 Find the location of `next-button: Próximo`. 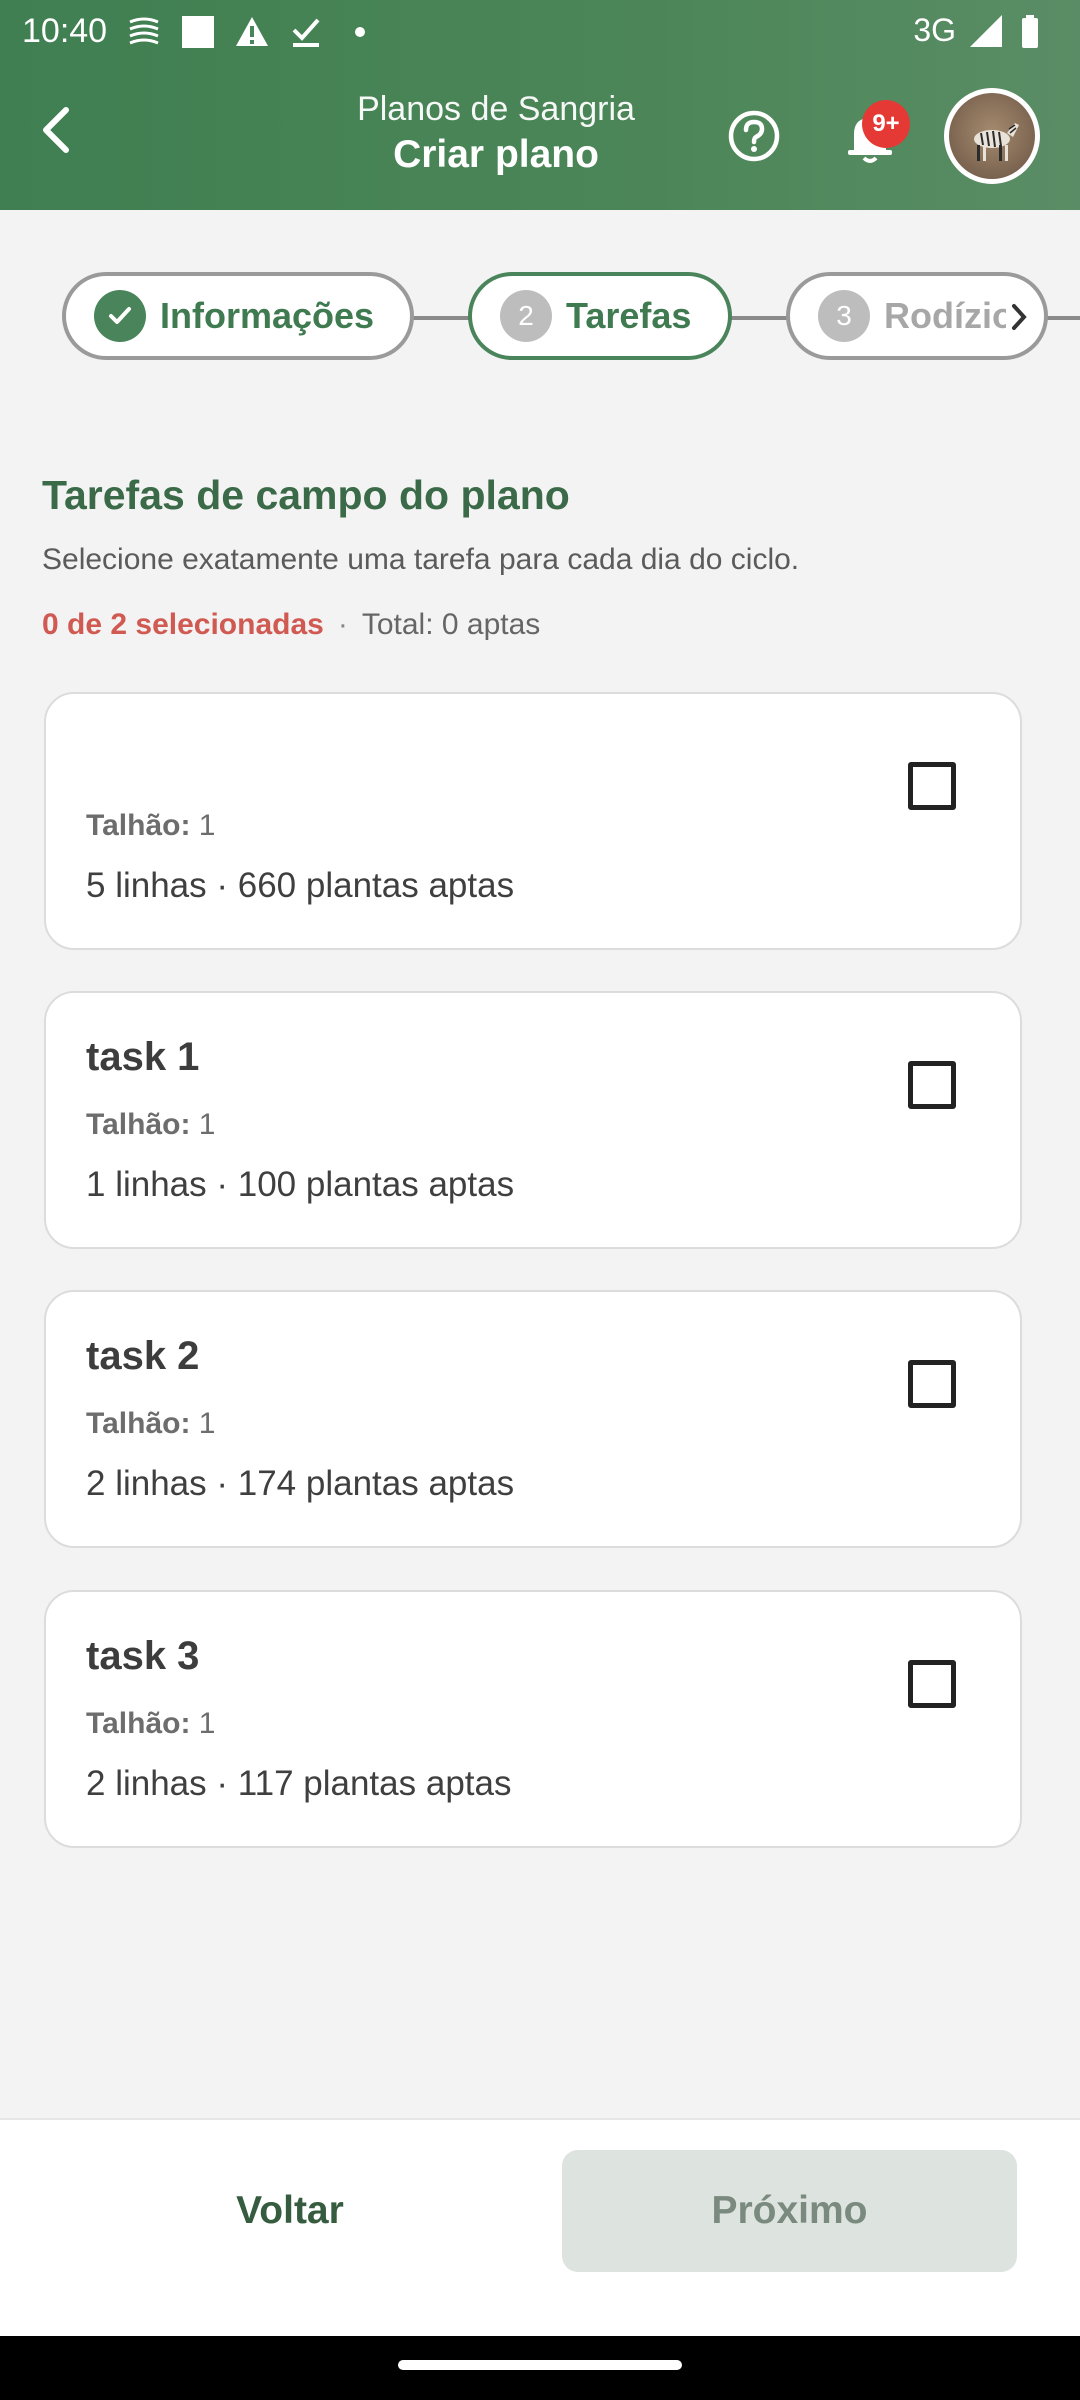

next-button: Próximo is located at coordinates (789, 2211).